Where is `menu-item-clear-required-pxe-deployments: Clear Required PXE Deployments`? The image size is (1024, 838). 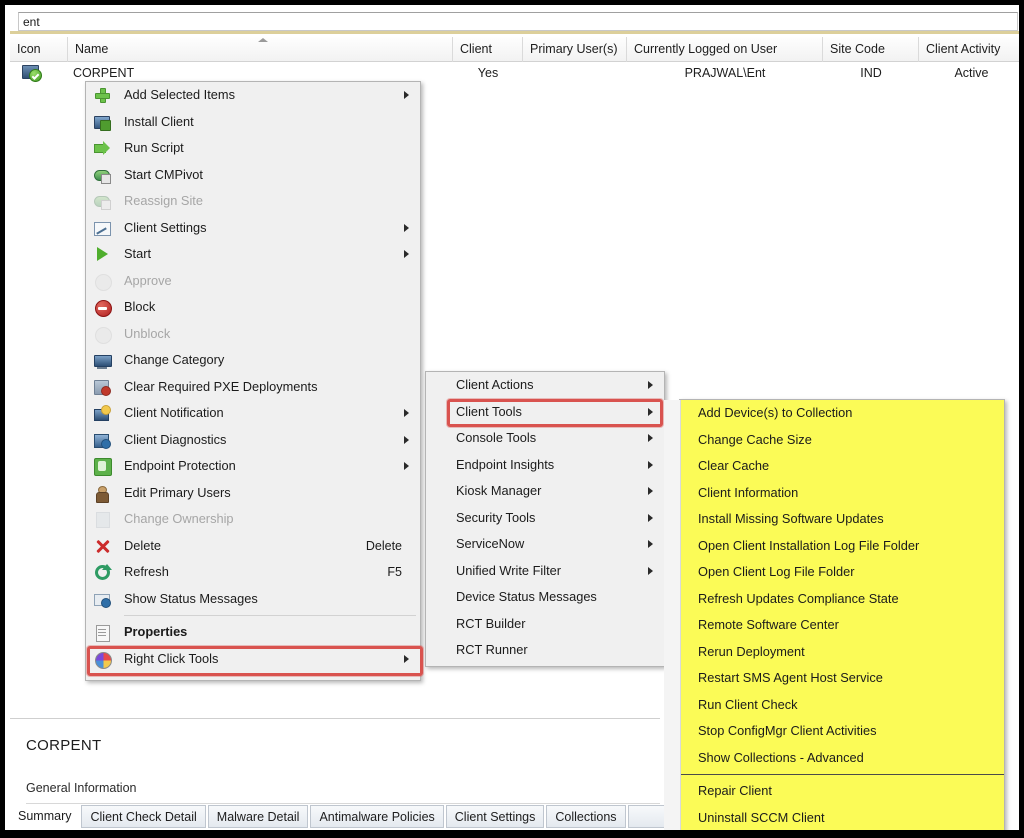 menu-item-clear-required-pxe-deployments: Clear Required PXE Deployments is located at coordinates (253, 387).